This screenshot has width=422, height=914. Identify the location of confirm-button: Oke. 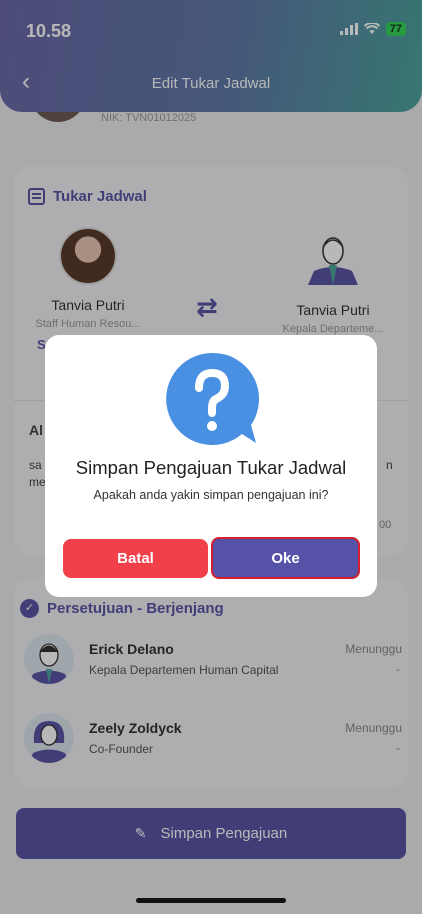
(285, 558).